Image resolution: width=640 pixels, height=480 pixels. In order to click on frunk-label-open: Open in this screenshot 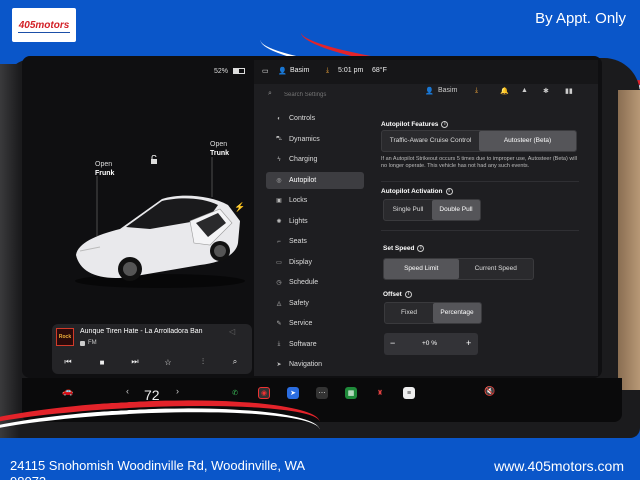, I will do `click(104, 164)`.